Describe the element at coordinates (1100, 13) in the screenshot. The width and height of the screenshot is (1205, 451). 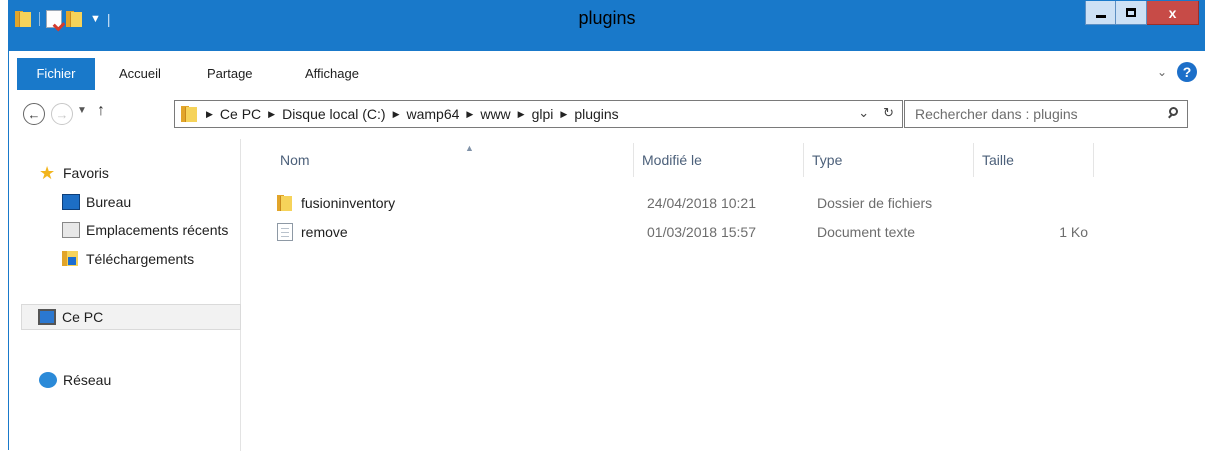
I see `minimize-button` at that location.